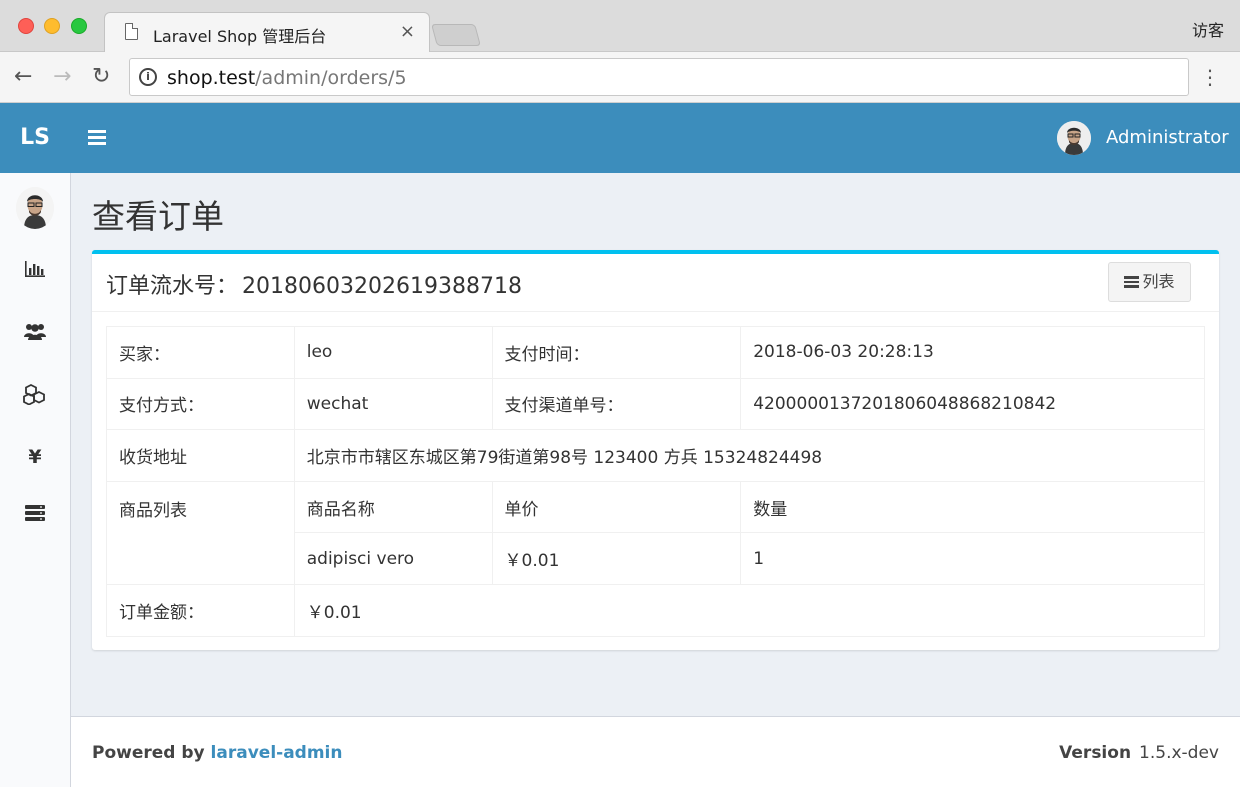 The width and height of the screenshot is (1240, 787). Describe the element at coordinates (35, 273) in the screenshot. I see `bar-chart-icon` at that location.